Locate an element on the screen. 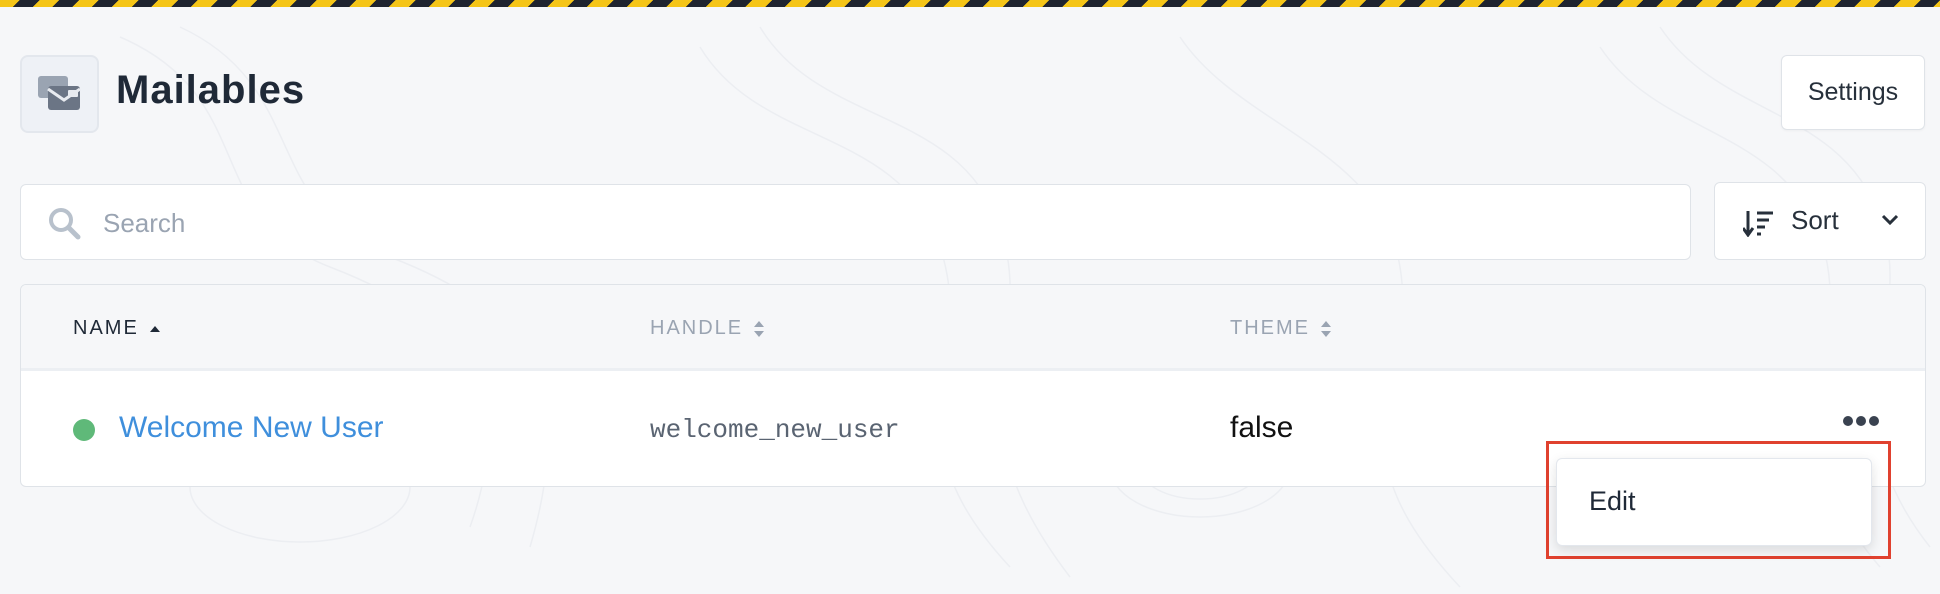 The width and height of the screenshot is (1940, 594). search-field is located at coordinates (855, 222).